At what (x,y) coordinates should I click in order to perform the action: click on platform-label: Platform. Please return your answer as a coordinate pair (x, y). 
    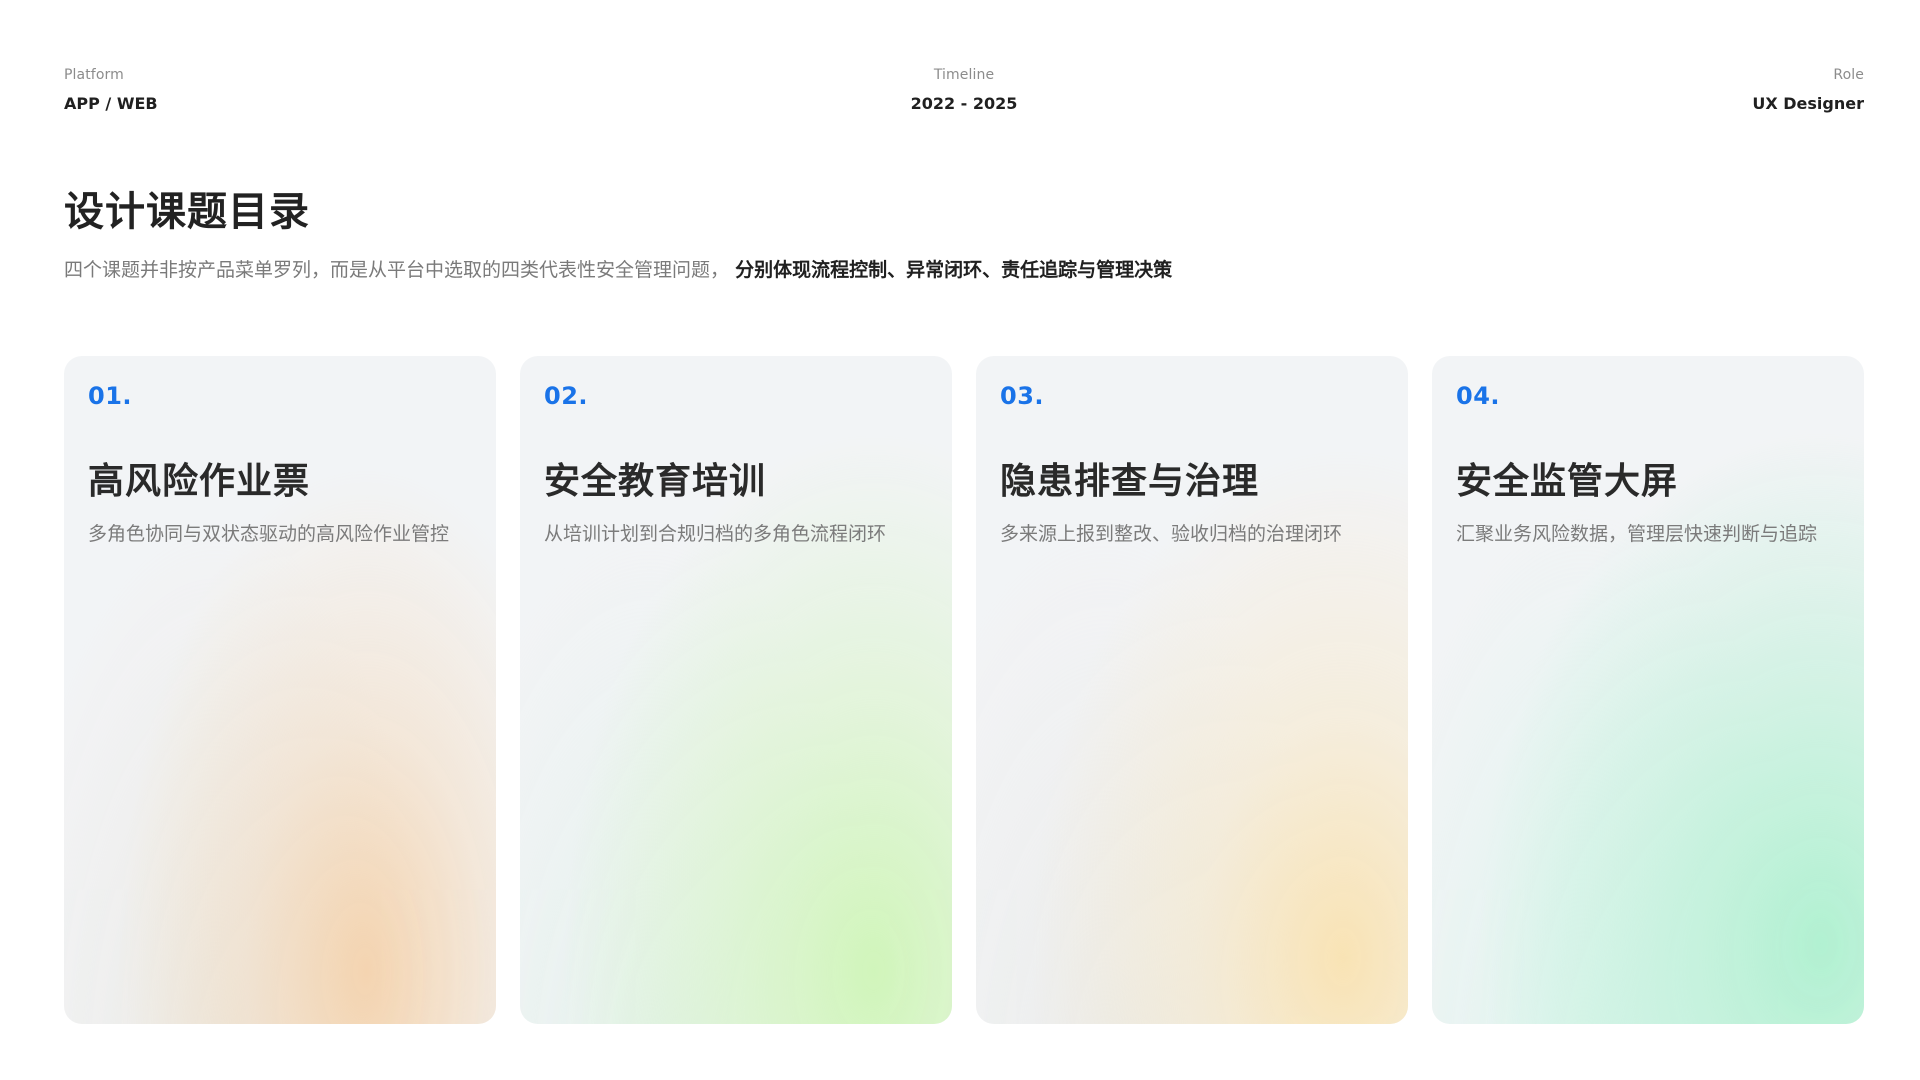
    Looking at the image, I should click on (94, 75).